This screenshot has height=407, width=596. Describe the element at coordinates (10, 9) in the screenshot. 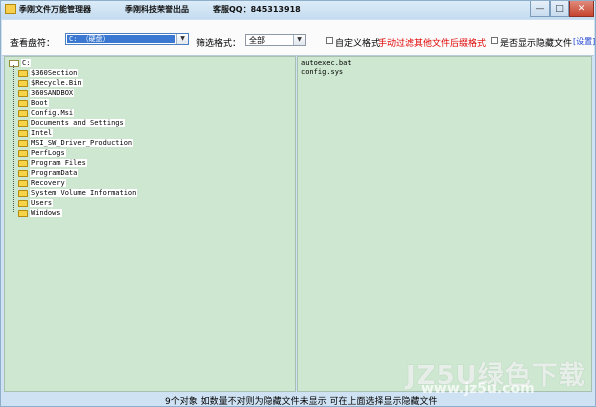

I see `app-icon` at that location.